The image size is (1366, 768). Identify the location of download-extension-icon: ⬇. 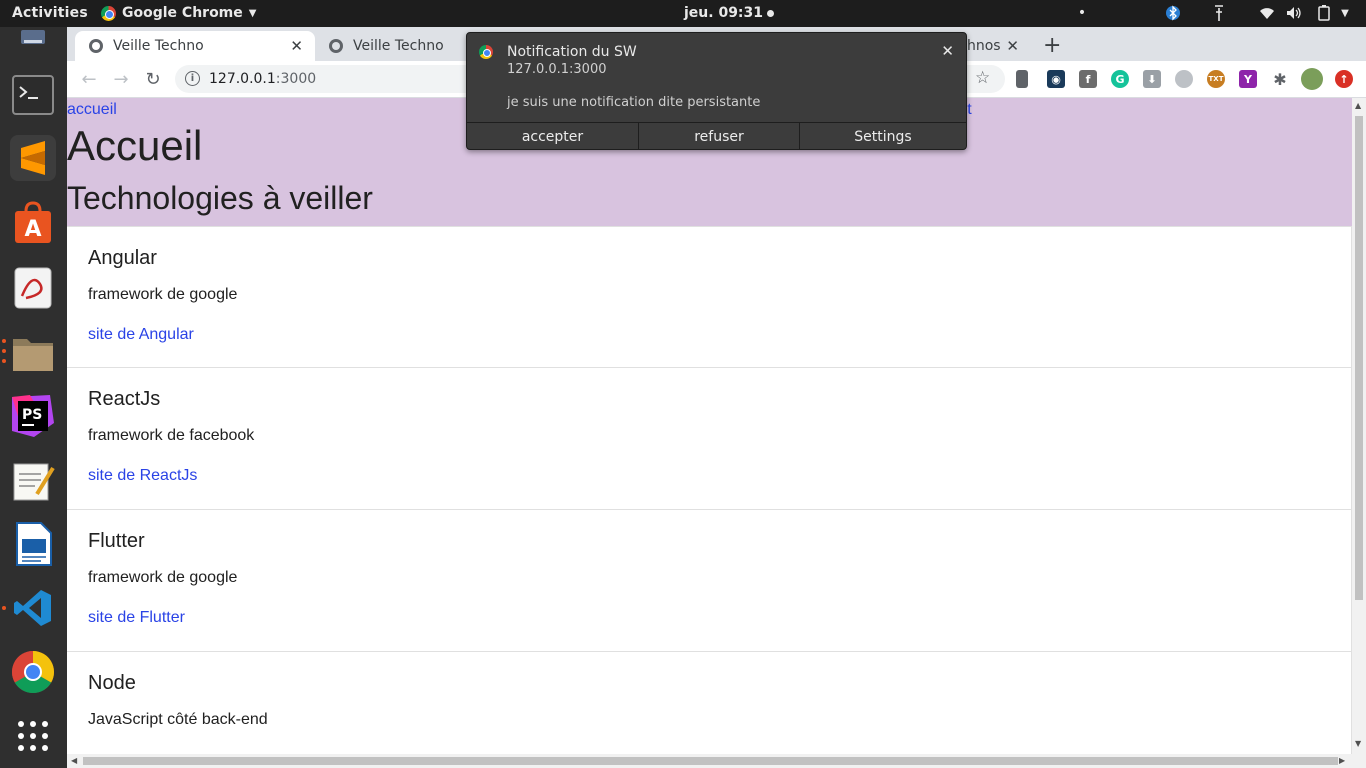
(1152, 79).